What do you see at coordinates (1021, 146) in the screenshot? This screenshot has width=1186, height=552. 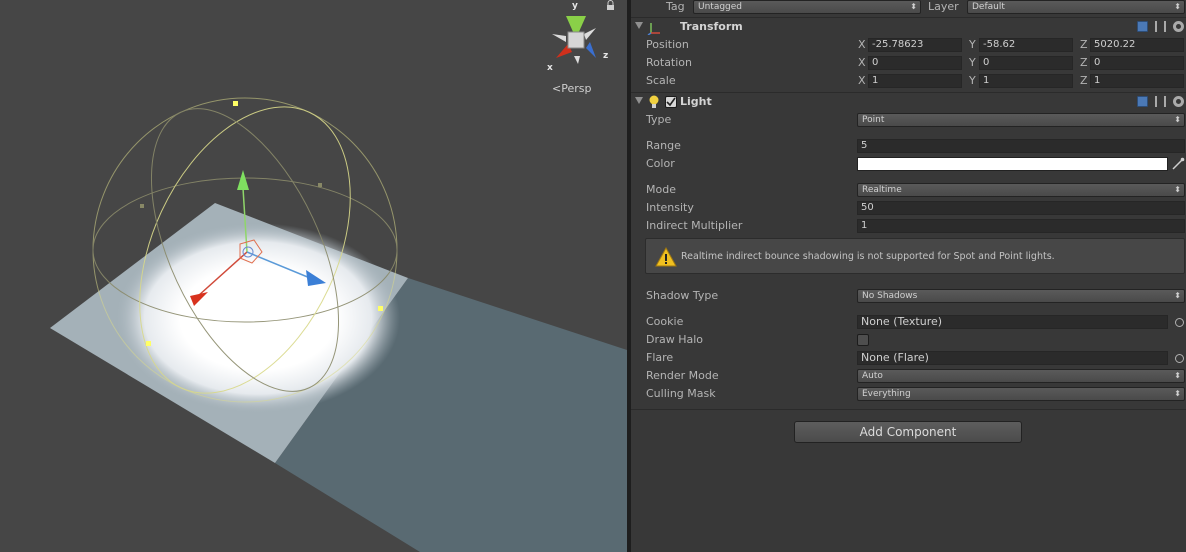 I see `range-field: 5` at bounding box center [1021, 146].